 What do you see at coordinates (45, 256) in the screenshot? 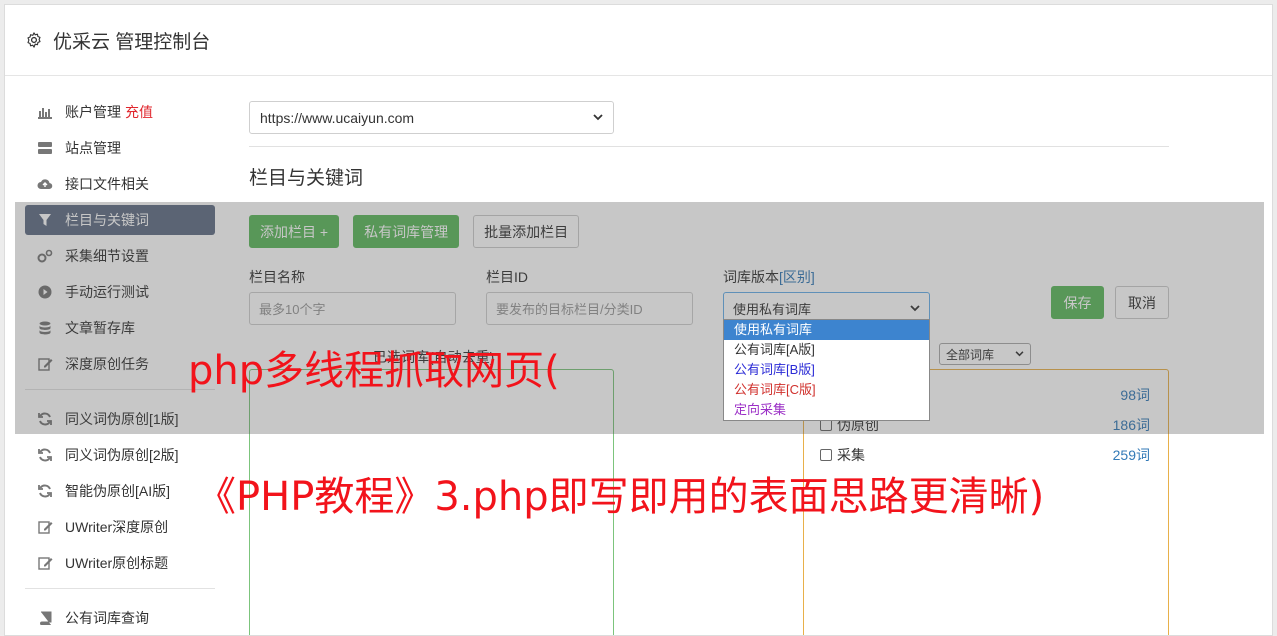
I see `gears-icon` at bounding box center [45, 256].